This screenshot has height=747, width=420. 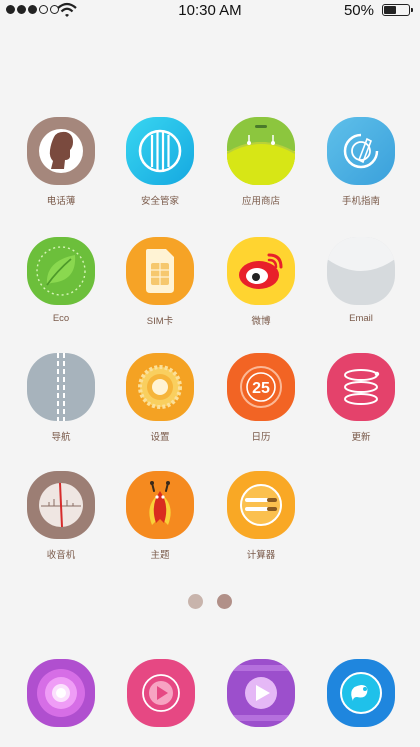 I want to click on page-dot-active, so click(x=224, y=601).